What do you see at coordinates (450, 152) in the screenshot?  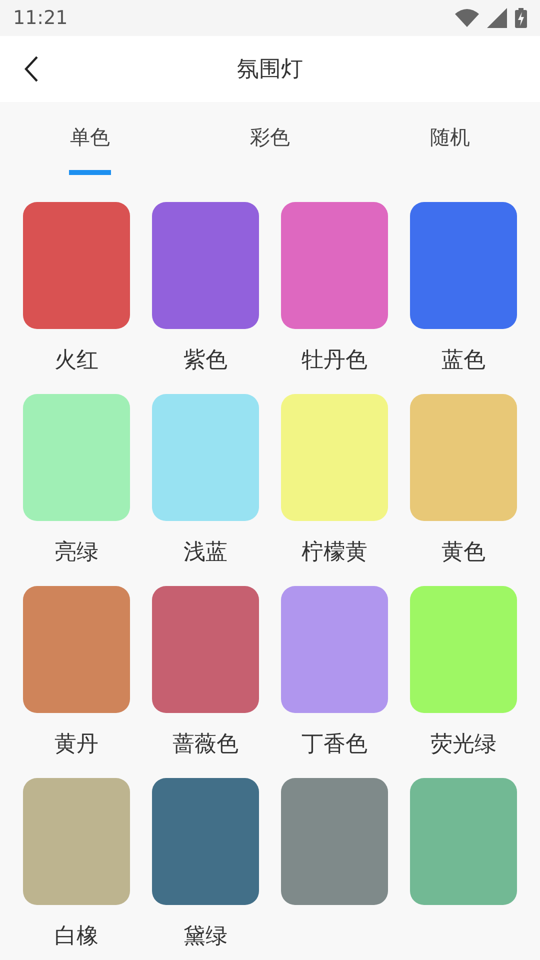 I see `tab: 随机` at bounding box center [450, 152].